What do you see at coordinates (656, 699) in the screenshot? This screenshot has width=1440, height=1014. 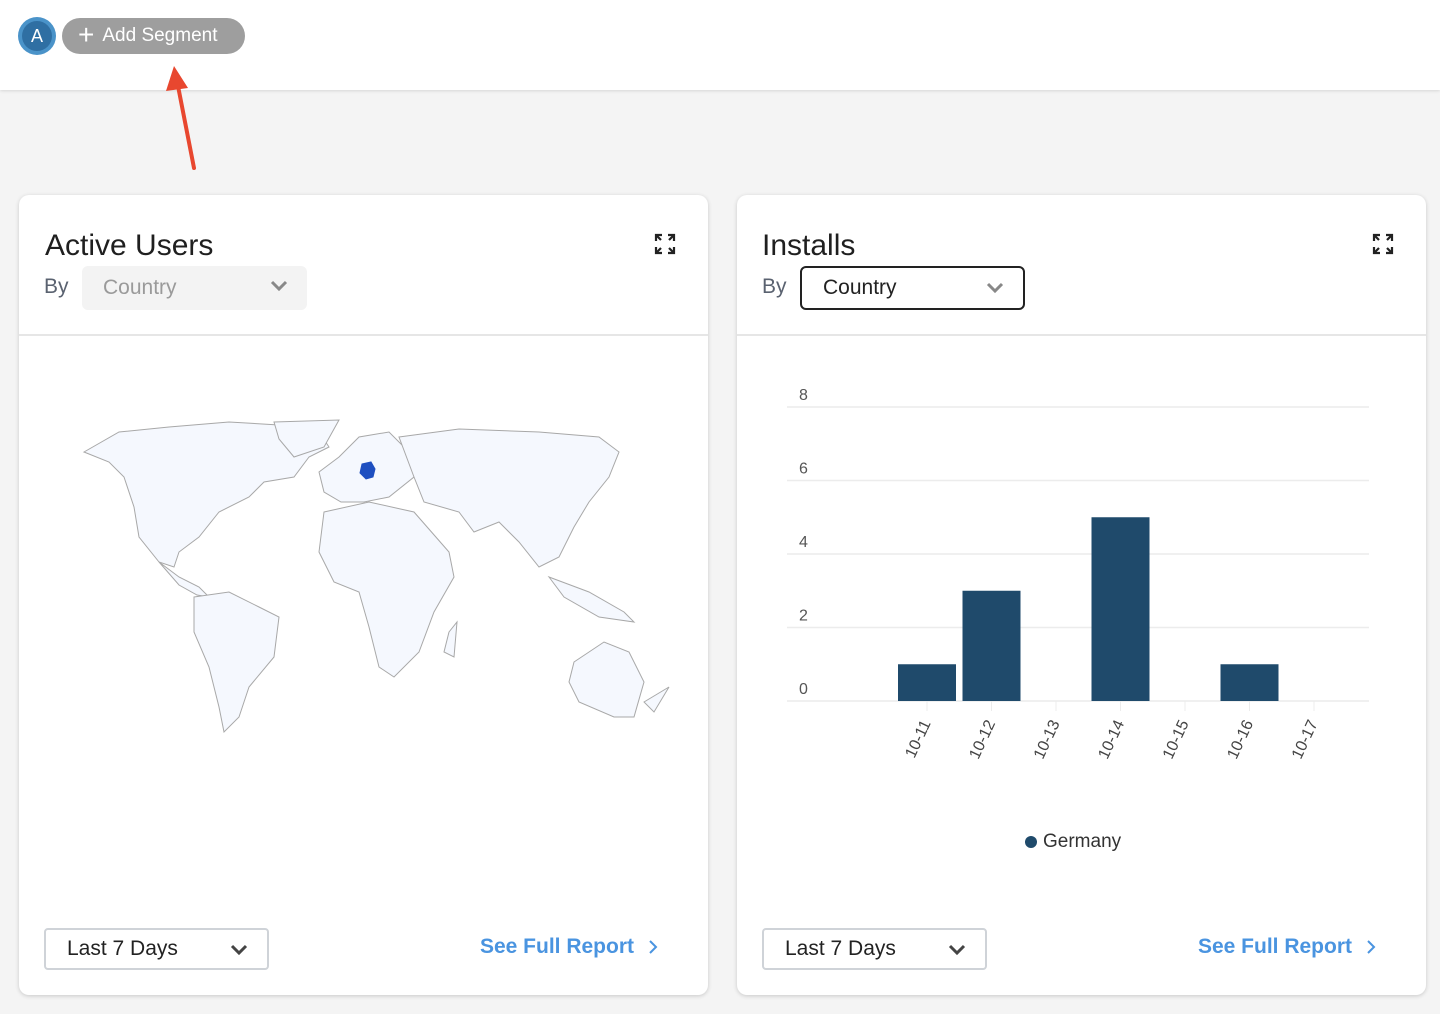 I see `map-new-zealand` at bounding box center [656, 699].